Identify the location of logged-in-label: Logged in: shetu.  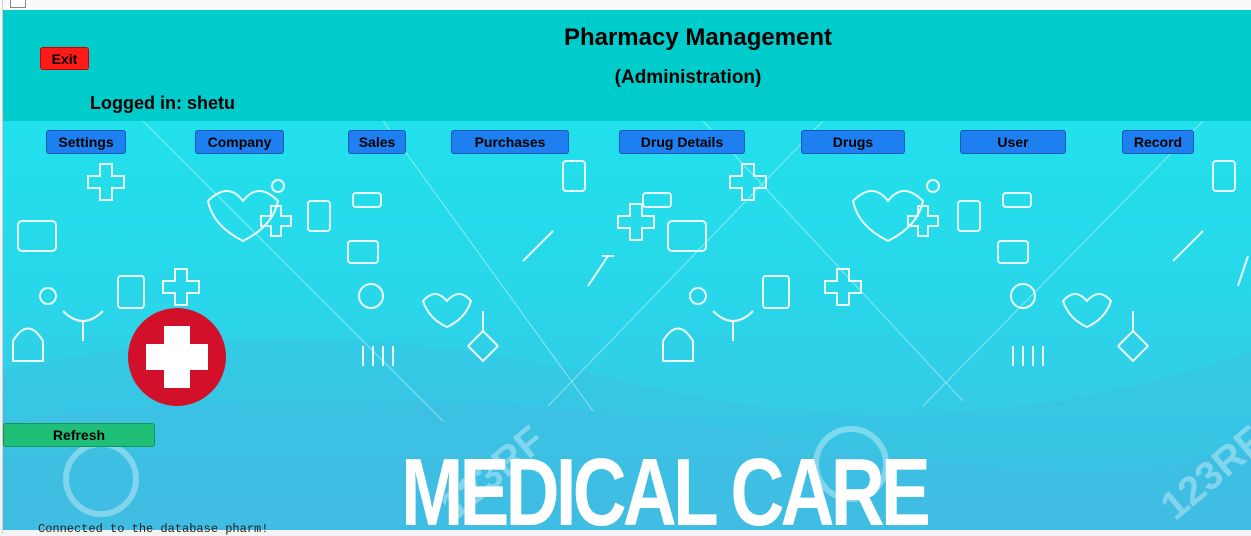
(162, 103).